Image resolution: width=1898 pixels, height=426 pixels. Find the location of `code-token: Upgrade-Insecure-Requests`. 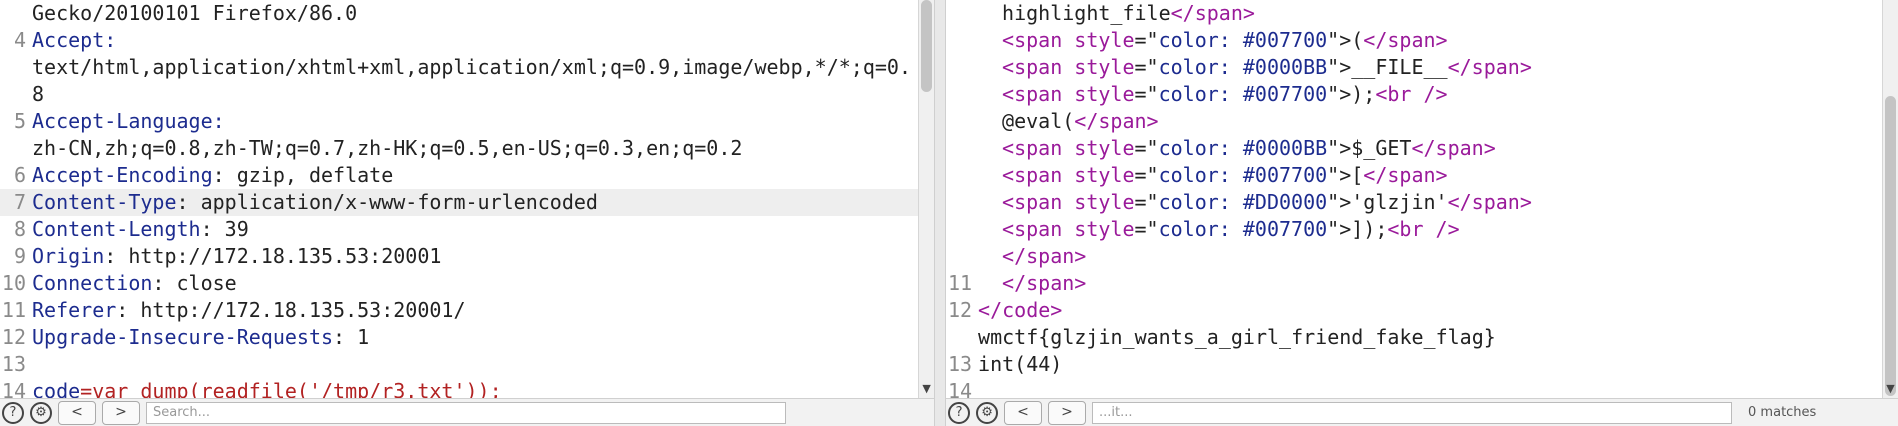

code-token: Upgrade-Insecure-Requests is located at coordinates (183, 337).